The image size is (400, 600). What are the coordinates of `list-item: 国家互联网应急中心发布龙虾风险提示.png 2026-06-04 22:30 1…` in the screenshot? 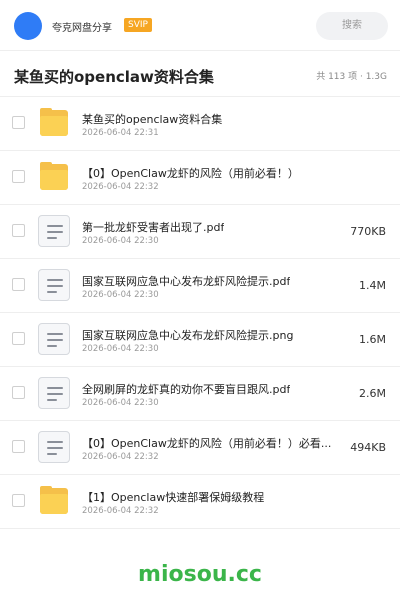 It's located at (200, 340).